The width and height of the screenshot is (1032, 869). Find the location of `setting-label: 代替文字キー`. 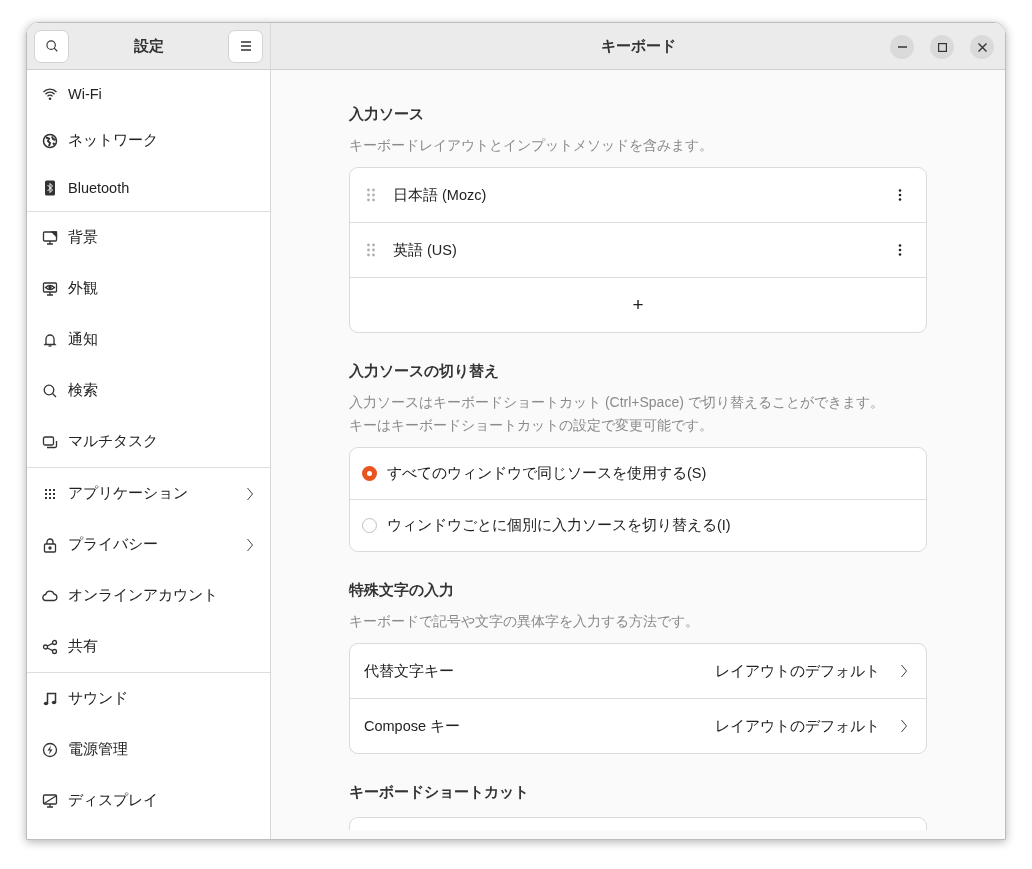

setting-label: 代替文字キー is located at coordinates (409, 671).